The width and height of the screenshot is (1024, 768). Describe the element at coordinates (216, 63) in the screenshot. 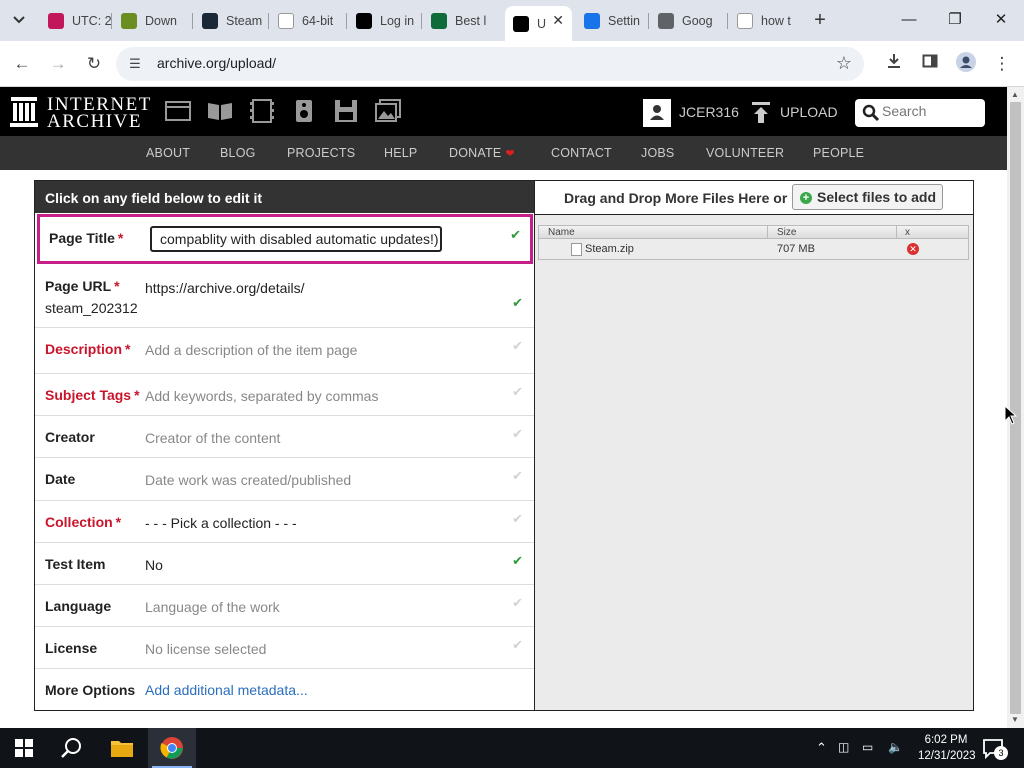

I see `url-text: archive.org/upload/` at that location.